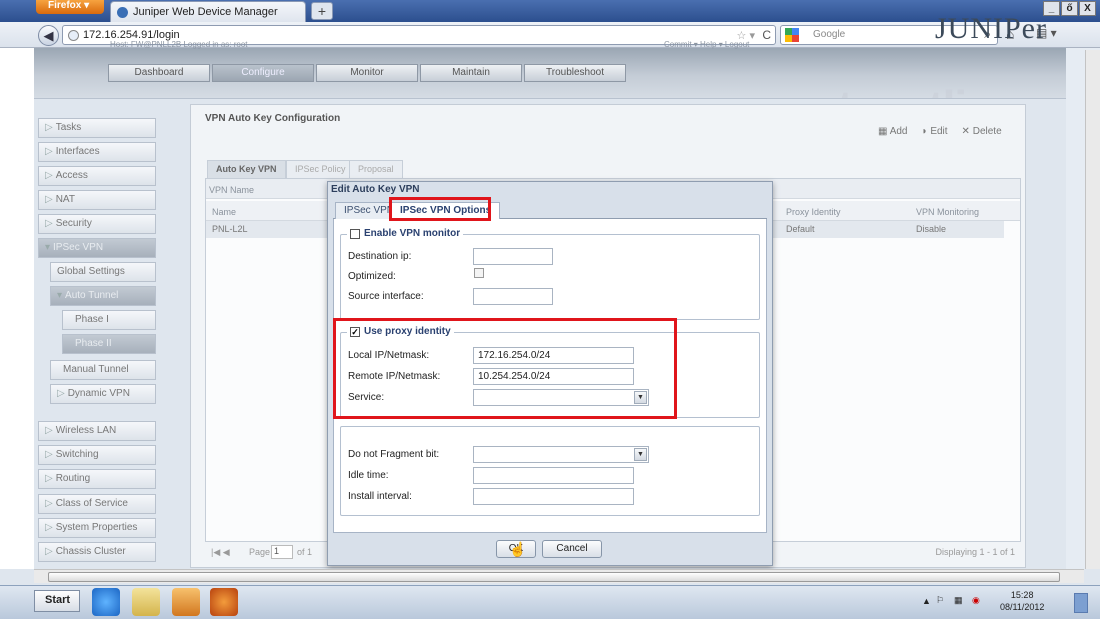 This screenshot has width=1100, height=619. Describe the element at coordinates (829, 34) in the screenshot. I see `search-placeholder: Google` at that location.